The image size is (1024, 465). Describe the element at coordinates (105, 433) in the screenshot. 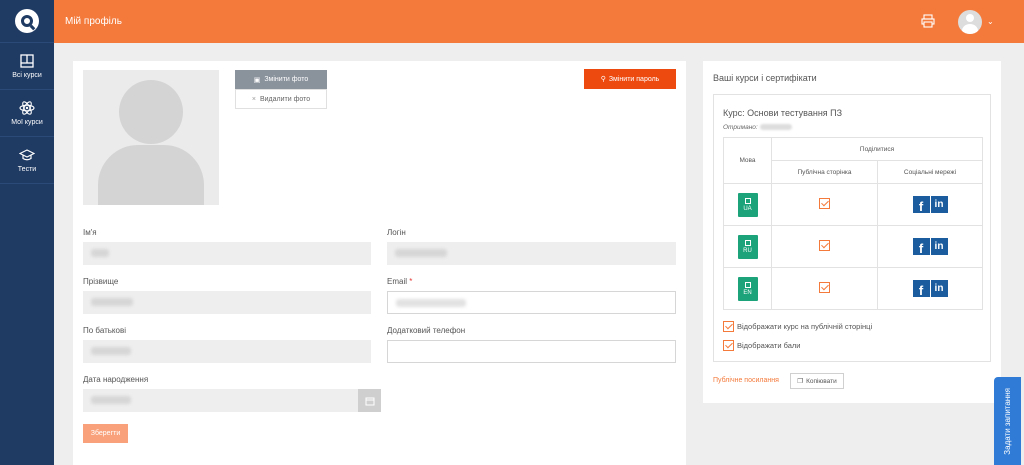

I see `save-button: Зберегти` at that location.